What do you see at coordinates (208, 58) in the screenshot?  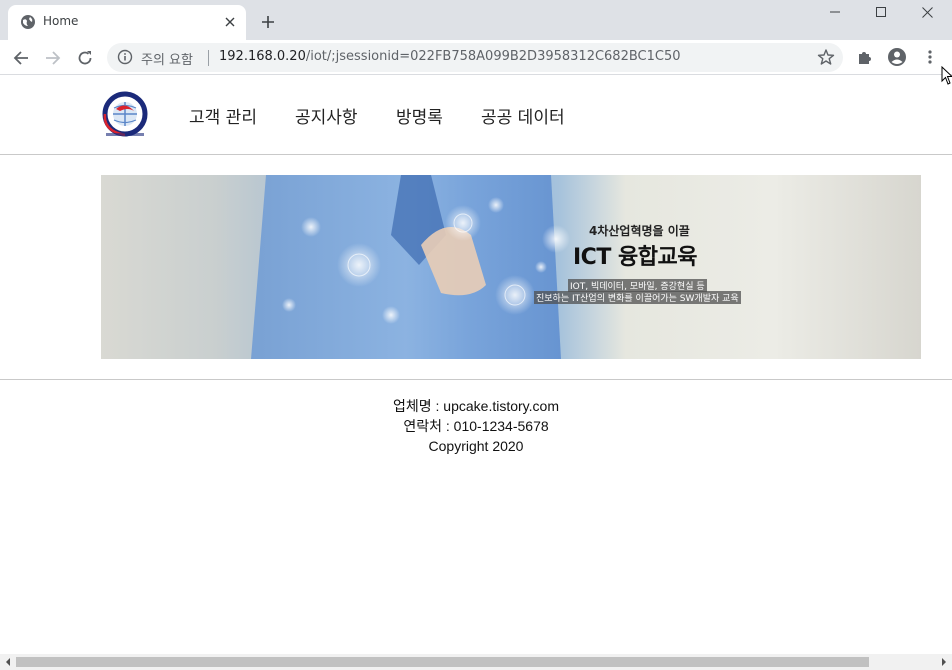 I see `omnibox-separator` at bounding box center [208, 58].